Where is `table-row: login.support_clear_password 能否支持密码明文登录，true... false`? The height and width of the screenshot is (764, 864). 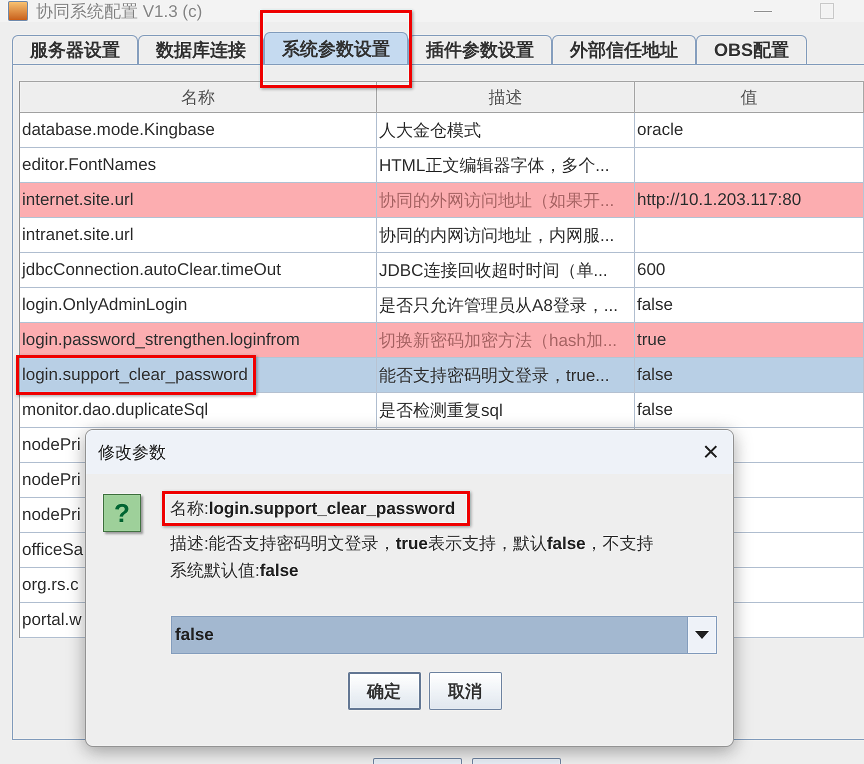 table-row: login.support_clear_password 能否支持密码明文登录，true... false is located at coordinates (442, 375).